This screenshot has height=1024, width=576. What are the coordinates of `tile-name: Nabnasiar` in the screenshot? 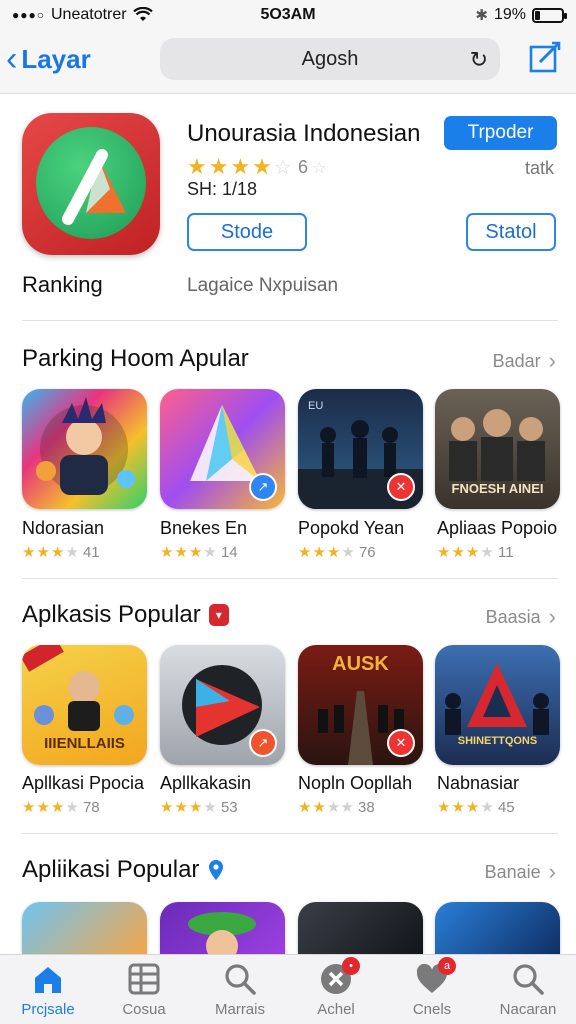 It's located at (478, 783).